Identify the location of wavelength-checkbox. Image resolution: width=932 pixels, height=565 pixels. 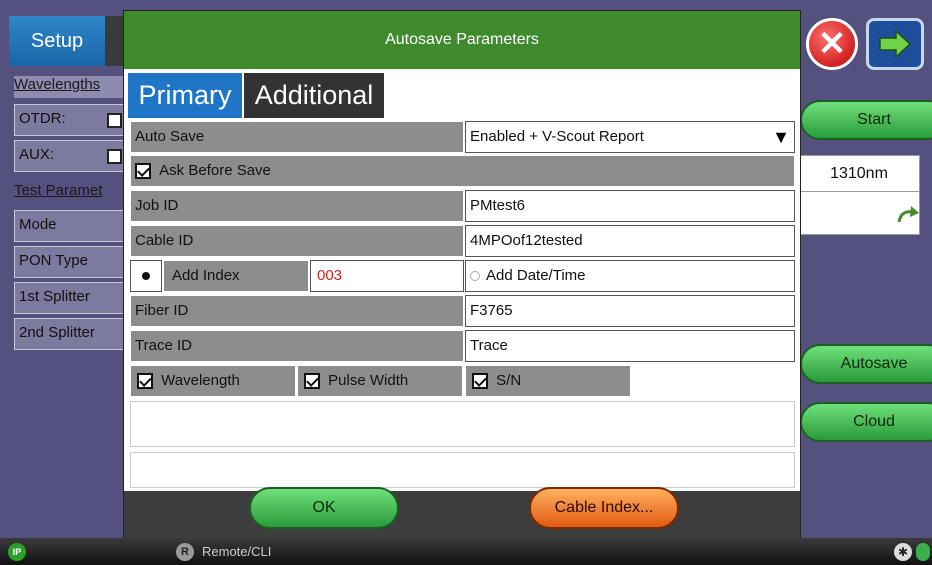
(145, 381).